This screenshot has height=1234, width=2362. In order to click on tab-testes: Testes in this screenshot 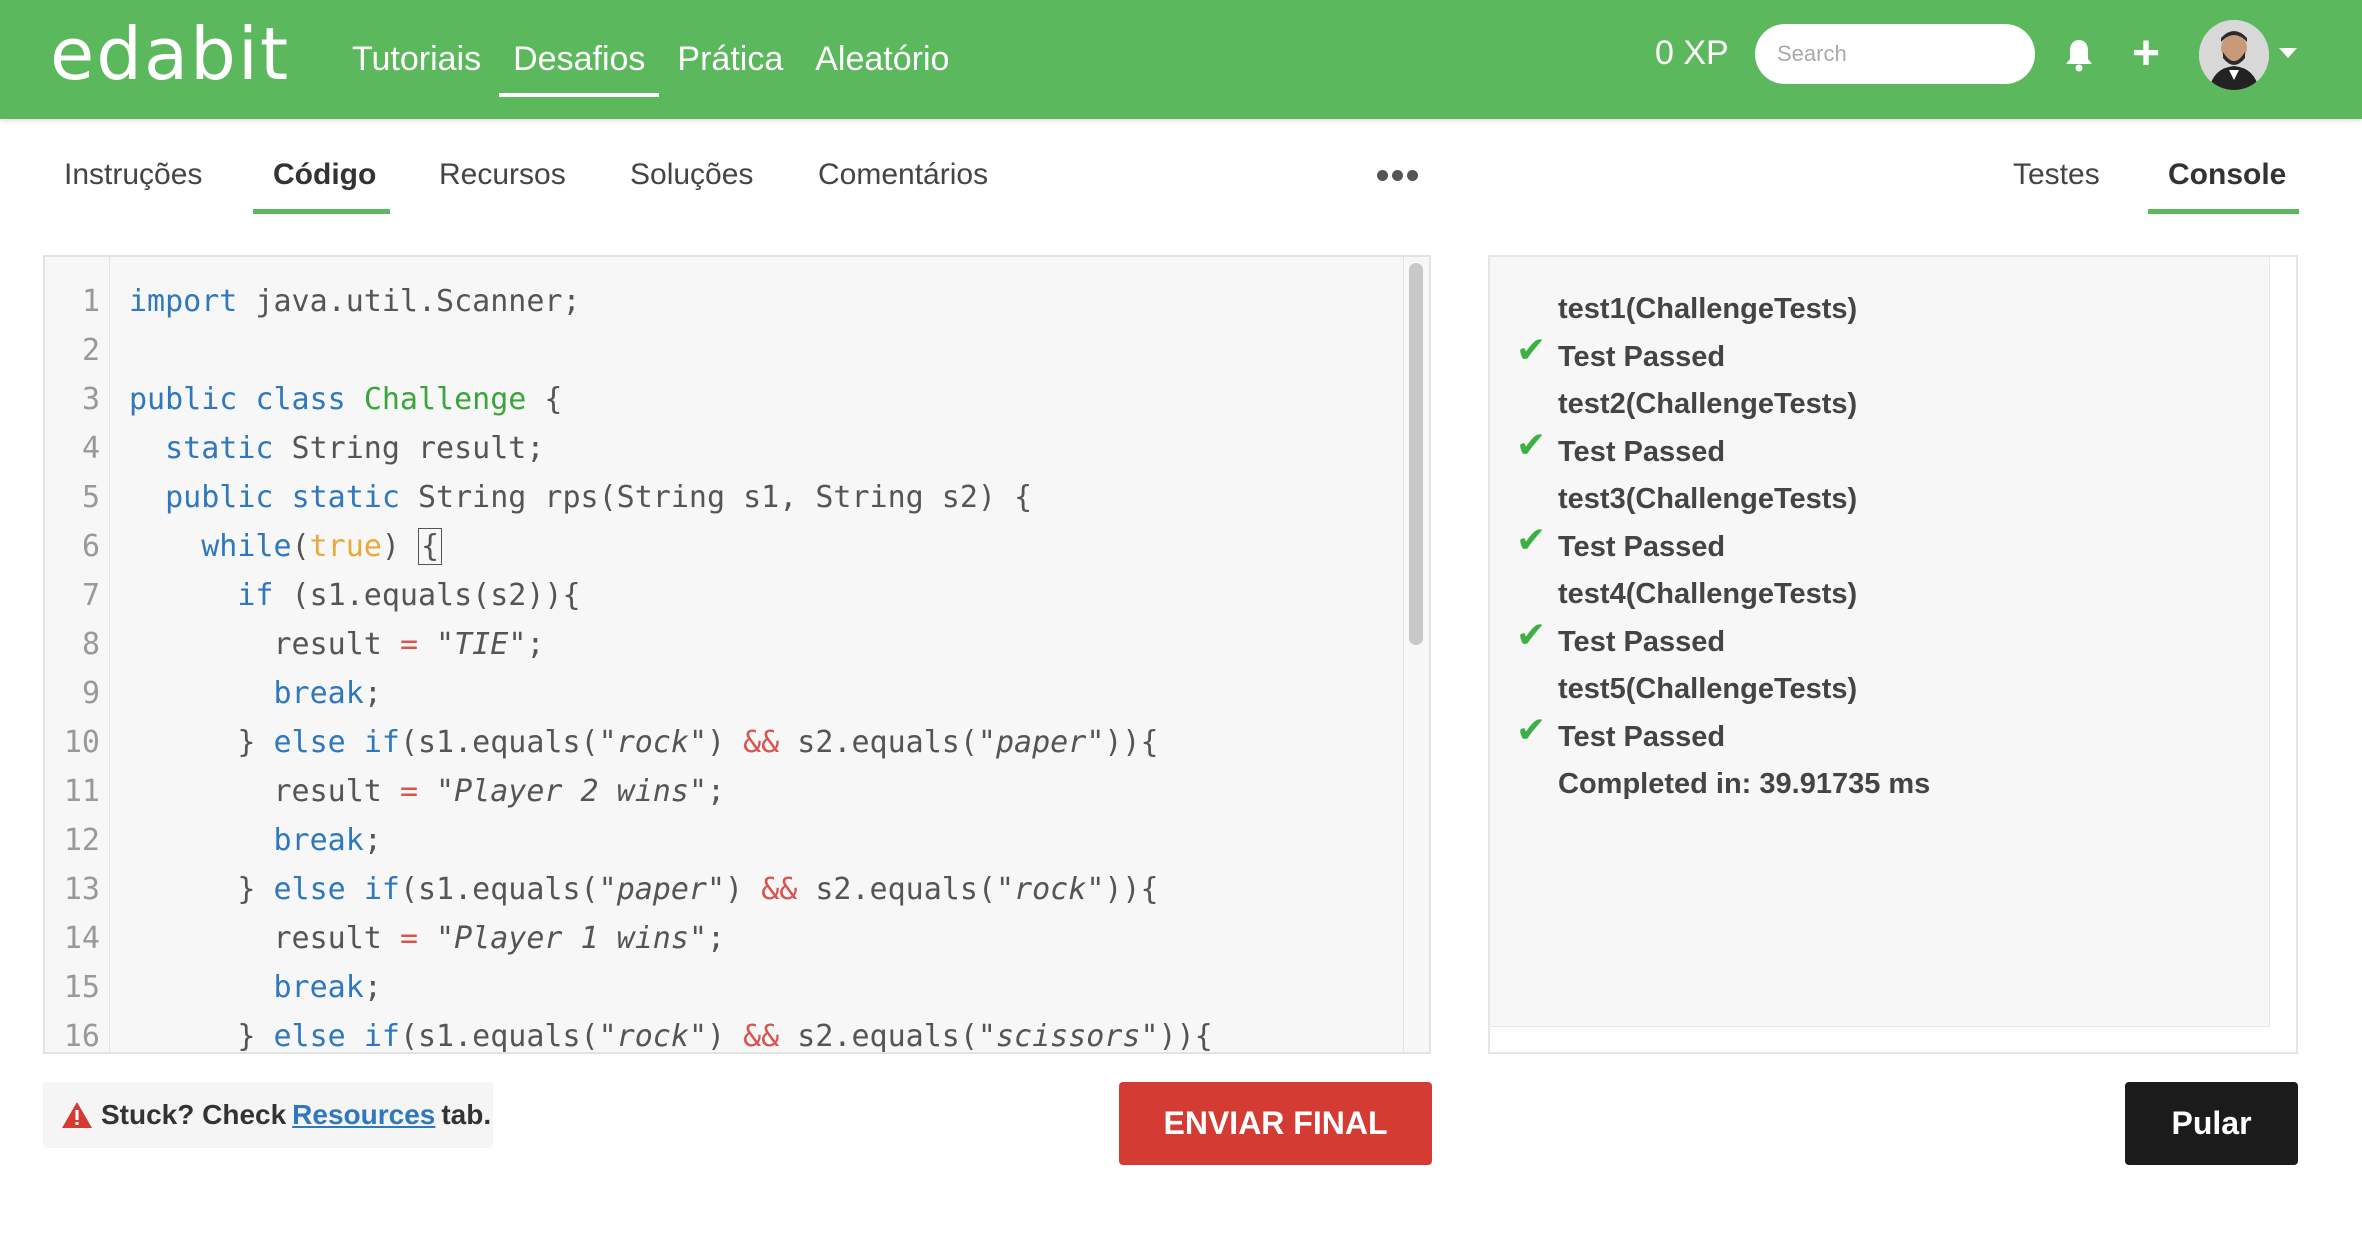, I will do `click(2056, 175)`.